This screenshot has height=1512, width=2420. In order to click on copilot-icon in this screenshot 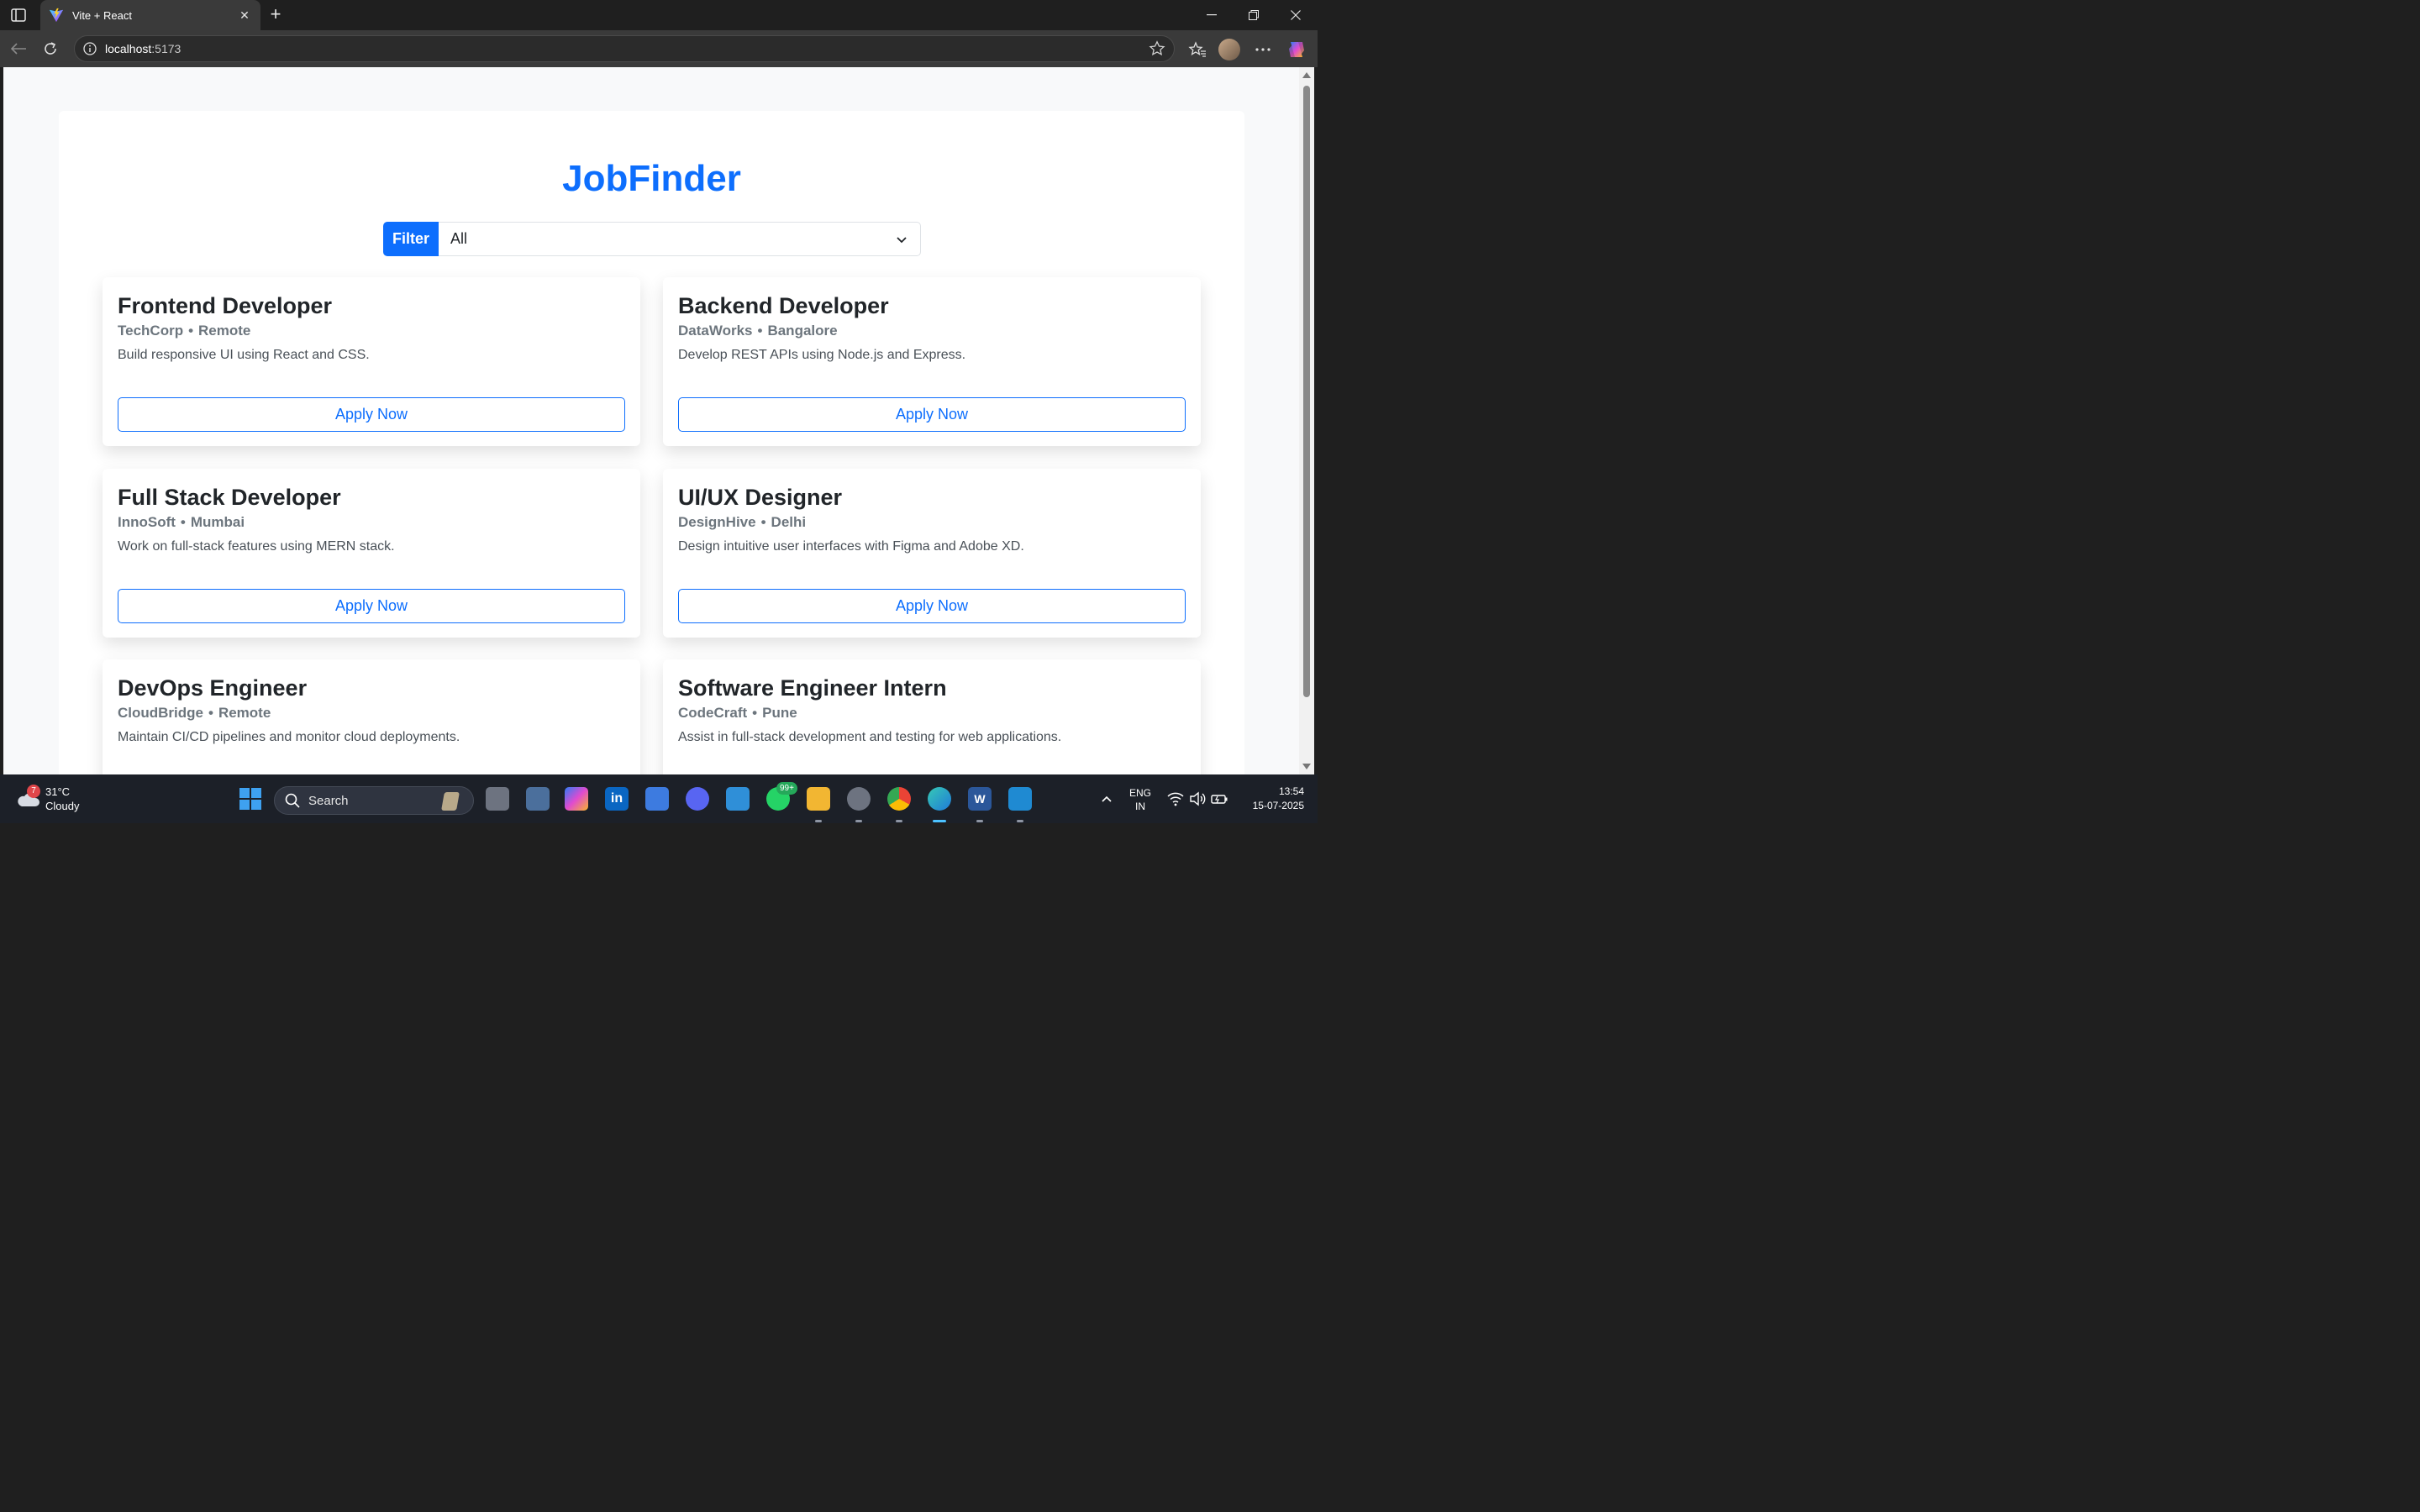, I will do `click(1296, 49)`.